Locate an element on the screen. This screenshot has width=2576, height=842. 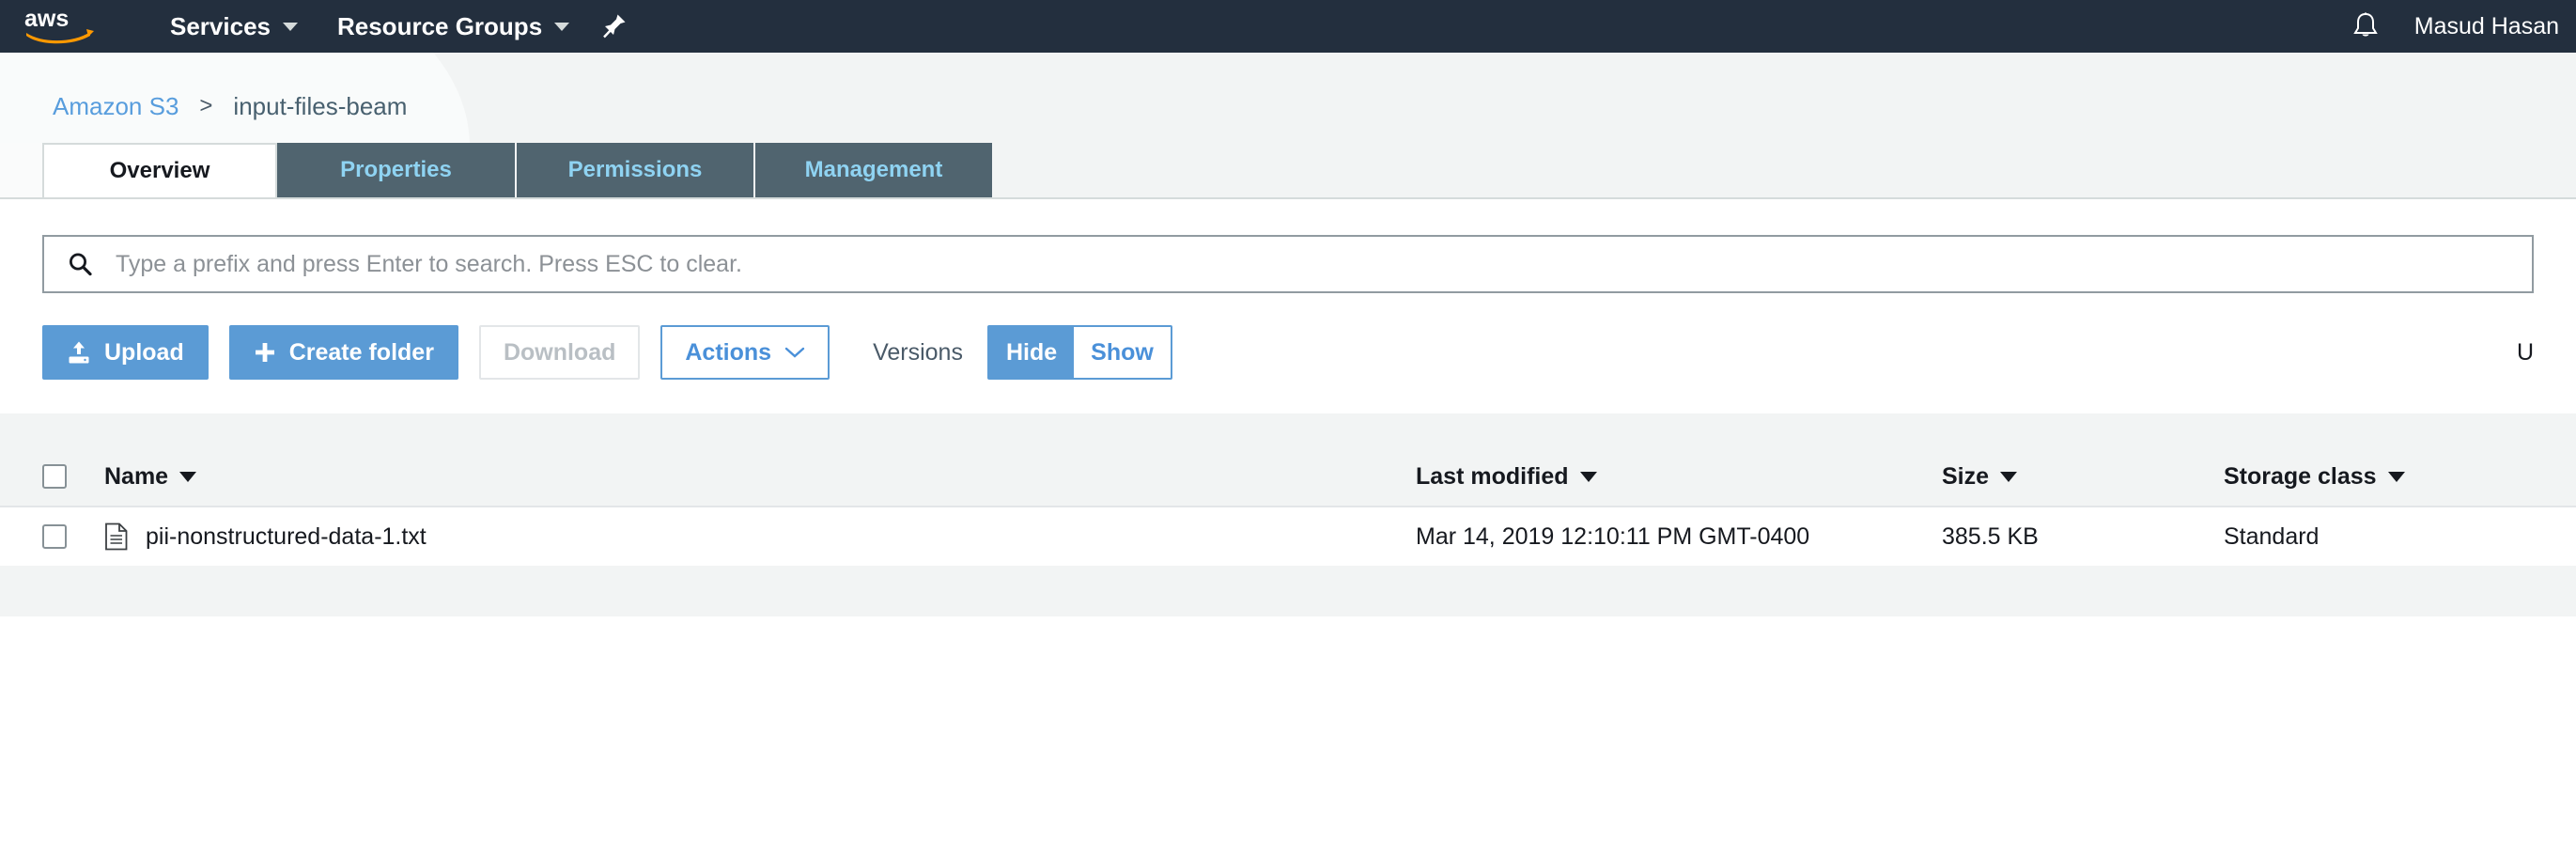
tab-permissions: Permissions is located at coordinates (636, 170).